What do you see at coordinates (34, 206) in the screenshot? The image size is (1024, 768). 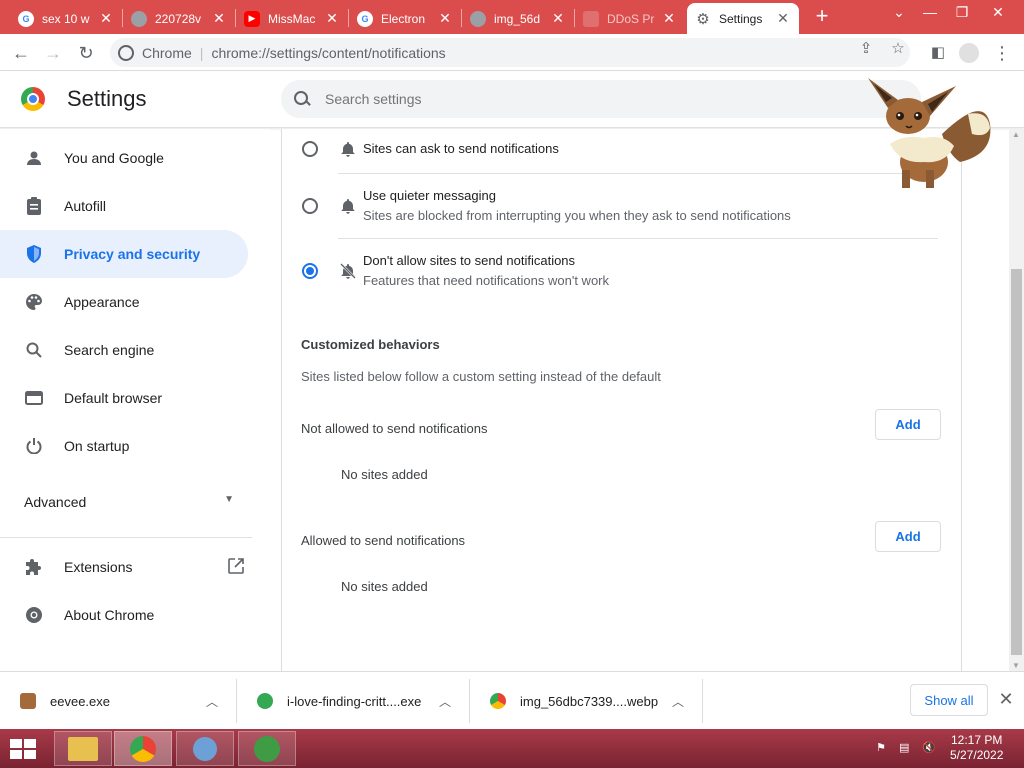 I see `clipboard-icon` at bounding box center [34, 206].